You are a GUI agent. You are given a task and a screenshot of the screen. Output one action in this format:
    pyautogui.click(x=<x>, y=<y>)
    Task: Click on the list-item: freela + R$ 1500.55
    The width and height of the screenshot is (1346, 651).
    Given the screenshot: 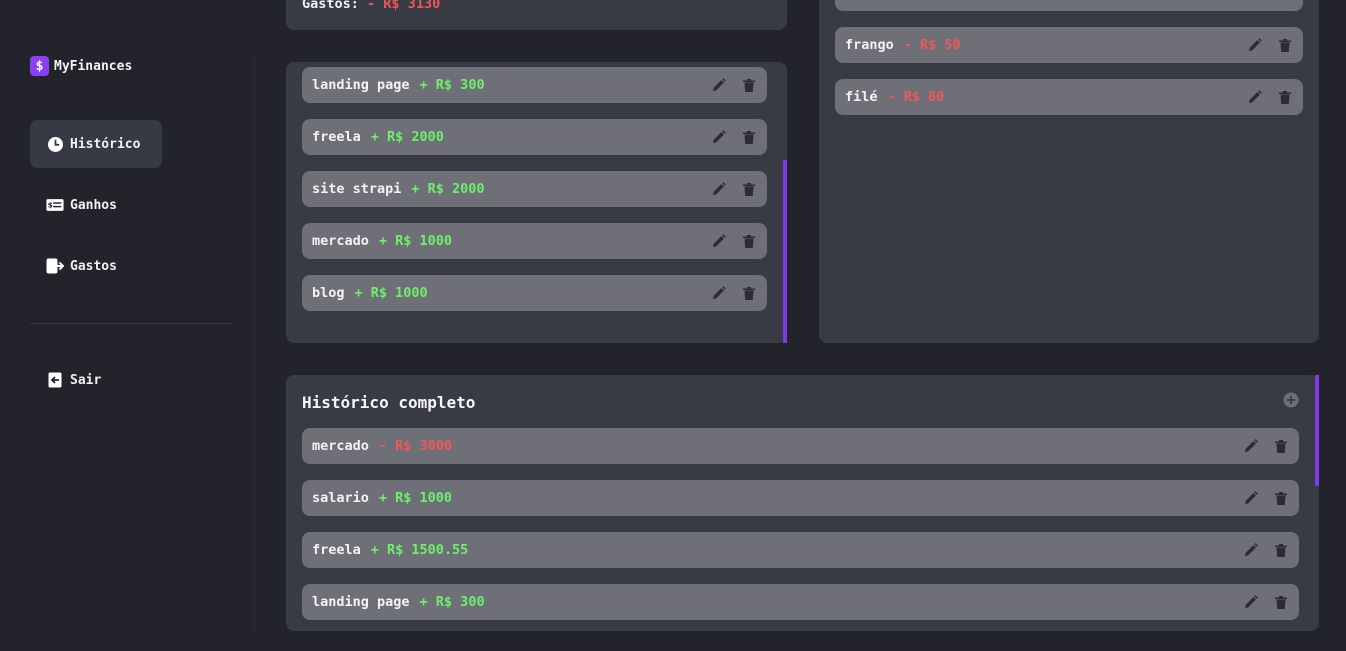 What is the action you would take?
    pyautogui.click(x=800, y=550)
    